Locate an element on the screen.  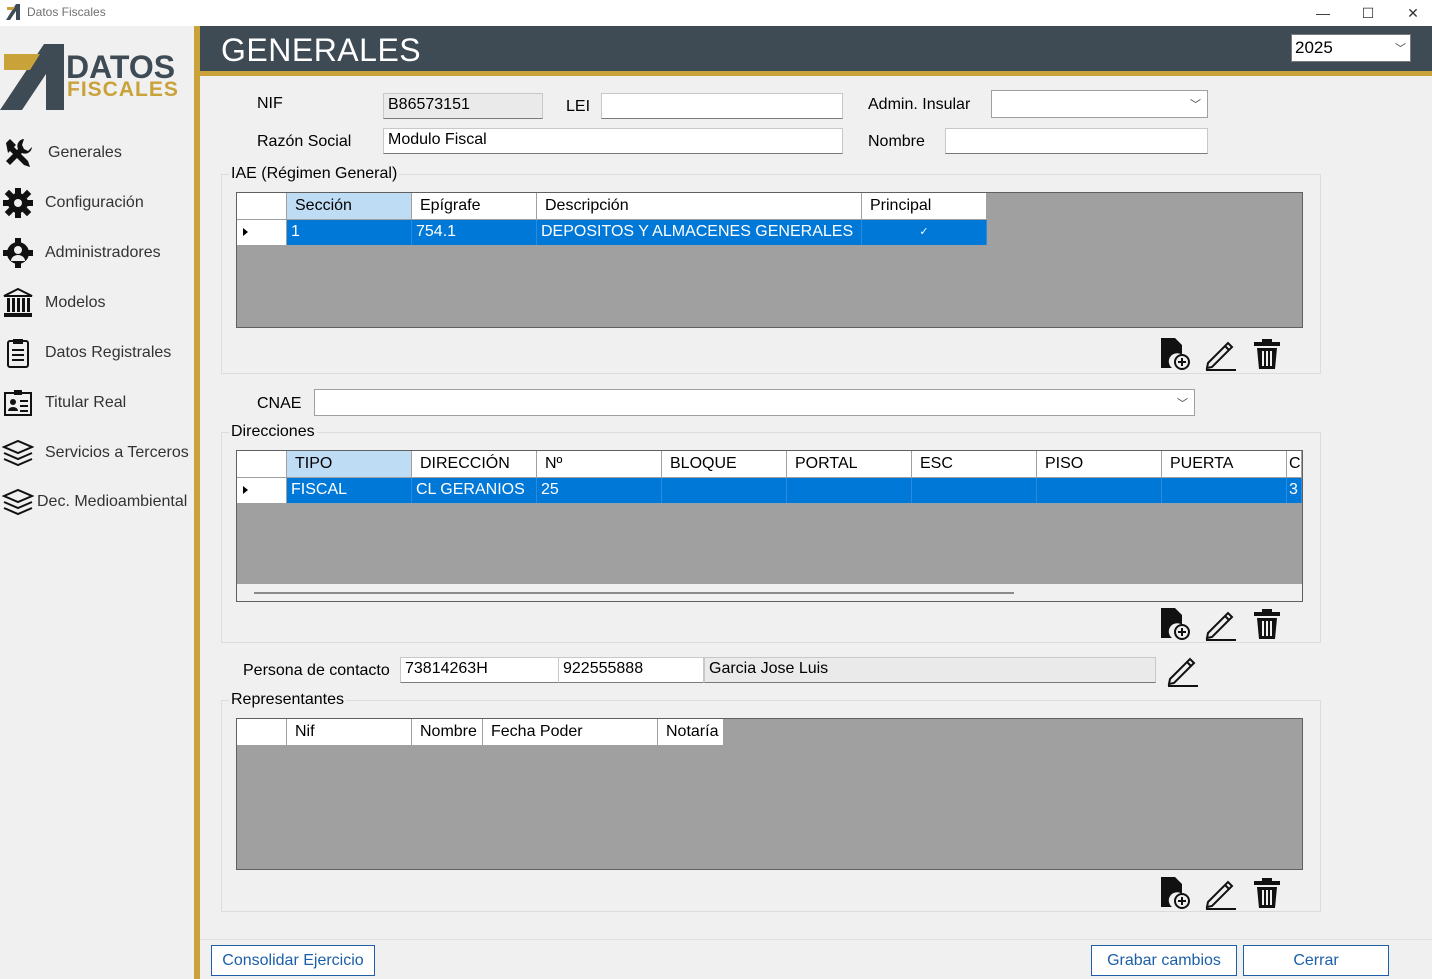
column-header-nif: Nif is located at coordinates (349, 732).